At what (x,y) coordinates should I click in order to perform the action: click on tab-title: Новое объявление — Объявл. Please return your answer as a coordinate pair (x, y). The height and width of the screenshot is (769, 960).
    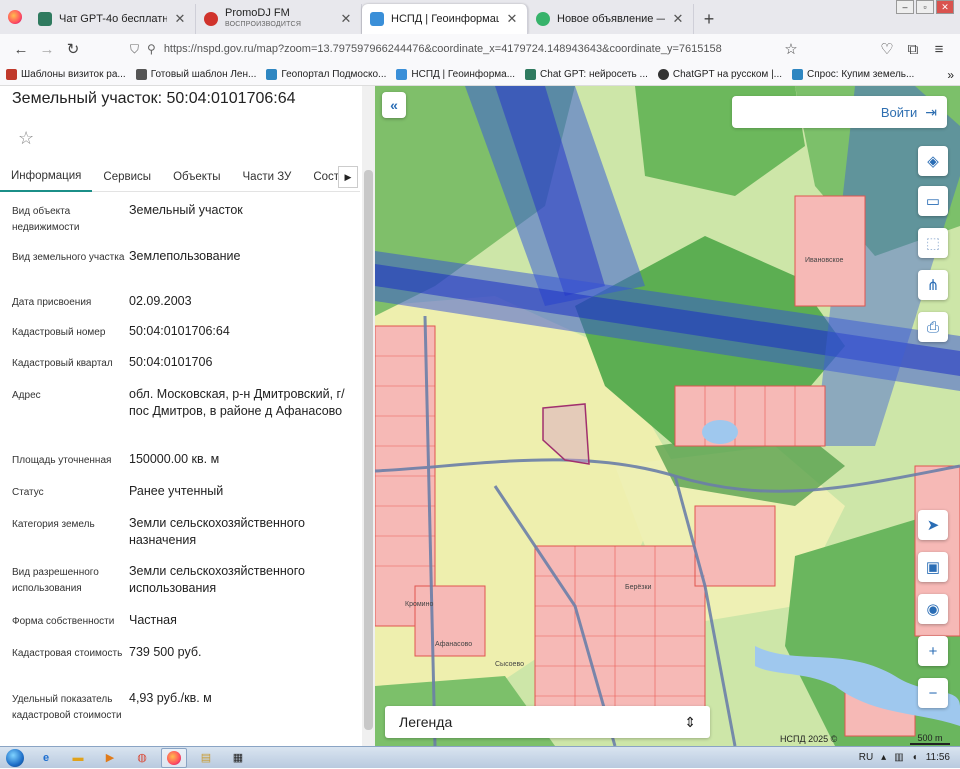
    Looking at the image, I should click on (611, 19).